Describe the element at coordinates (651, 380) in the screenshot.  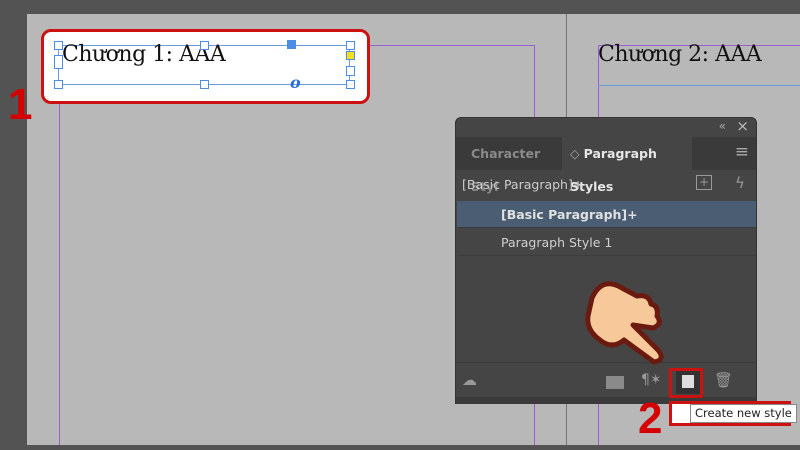
I see `clear-overrides-icon: ¶✶` at that location.